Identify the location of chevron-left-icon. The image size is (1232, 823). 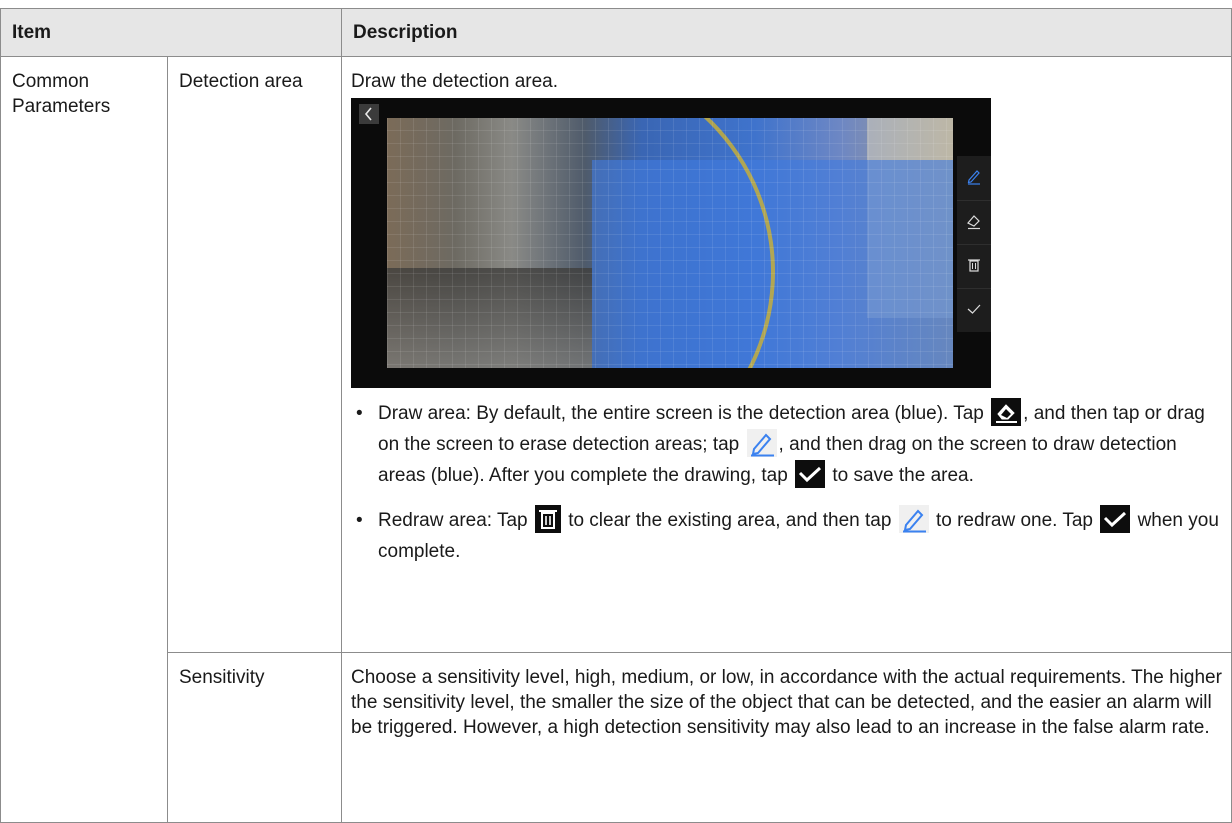
(369, 114).